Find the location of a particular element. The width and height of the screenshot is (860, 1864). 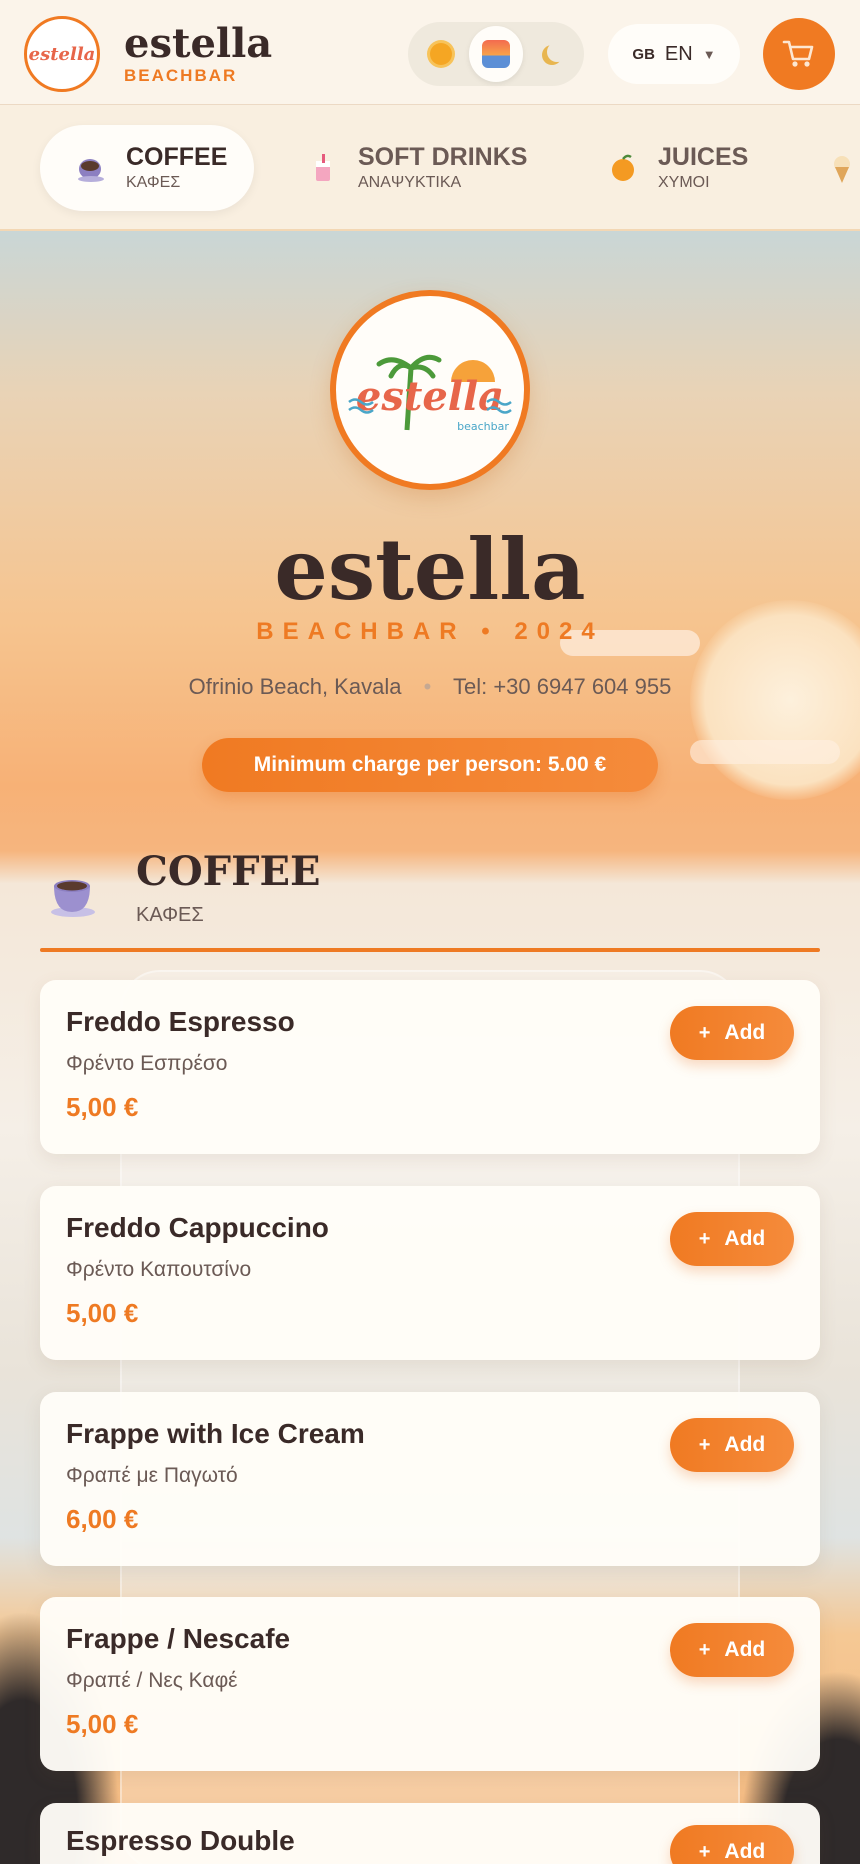

item-price: 6,00 € is located at coordinates (102, 1519).